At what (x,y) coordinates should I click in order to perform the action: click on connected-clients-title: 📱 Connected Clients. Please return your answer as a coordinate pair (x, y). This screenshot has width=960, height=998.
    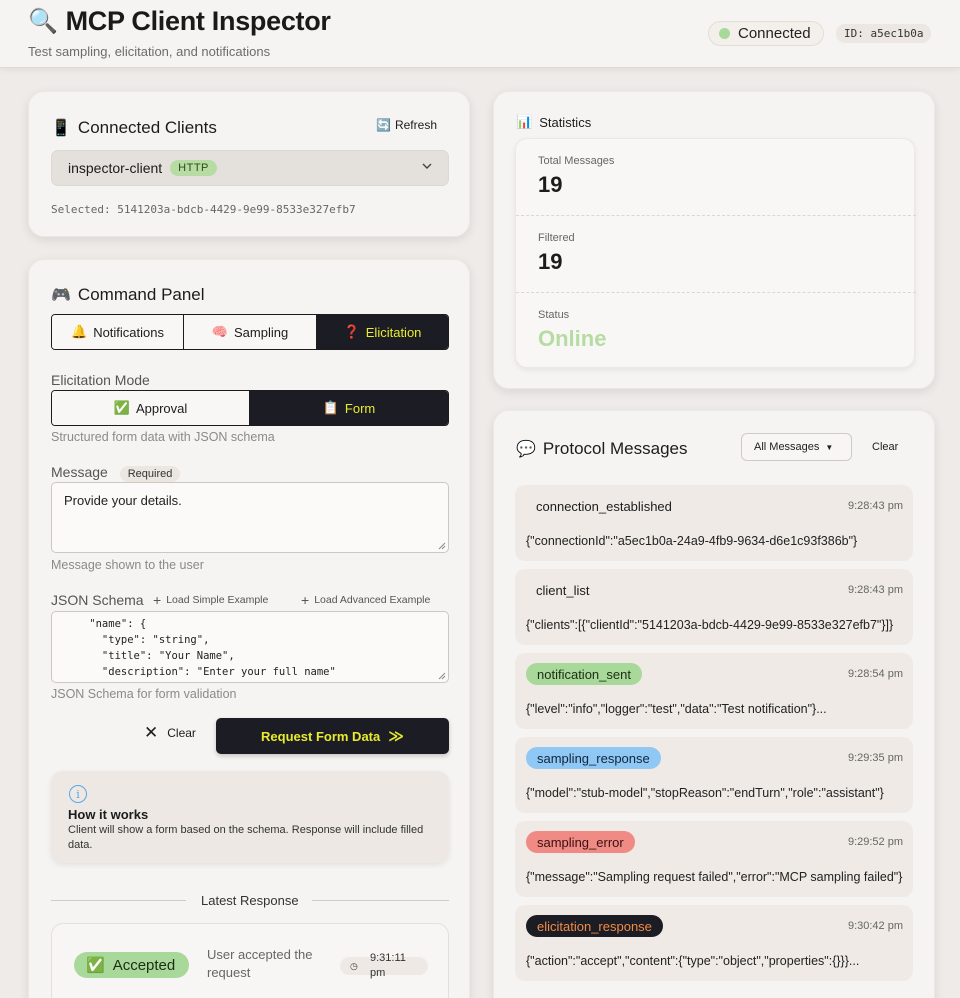
    Looking at the image, I should click on (134, 128).